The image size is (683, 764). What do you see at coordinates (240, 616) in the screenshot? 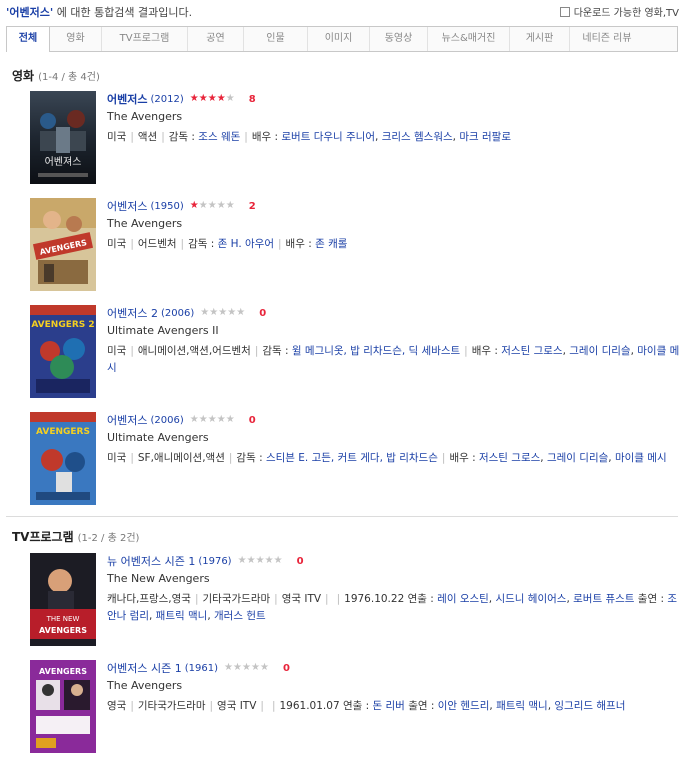
I see `cast-link: 개러스 헌트` at bounding box center [240, 616].